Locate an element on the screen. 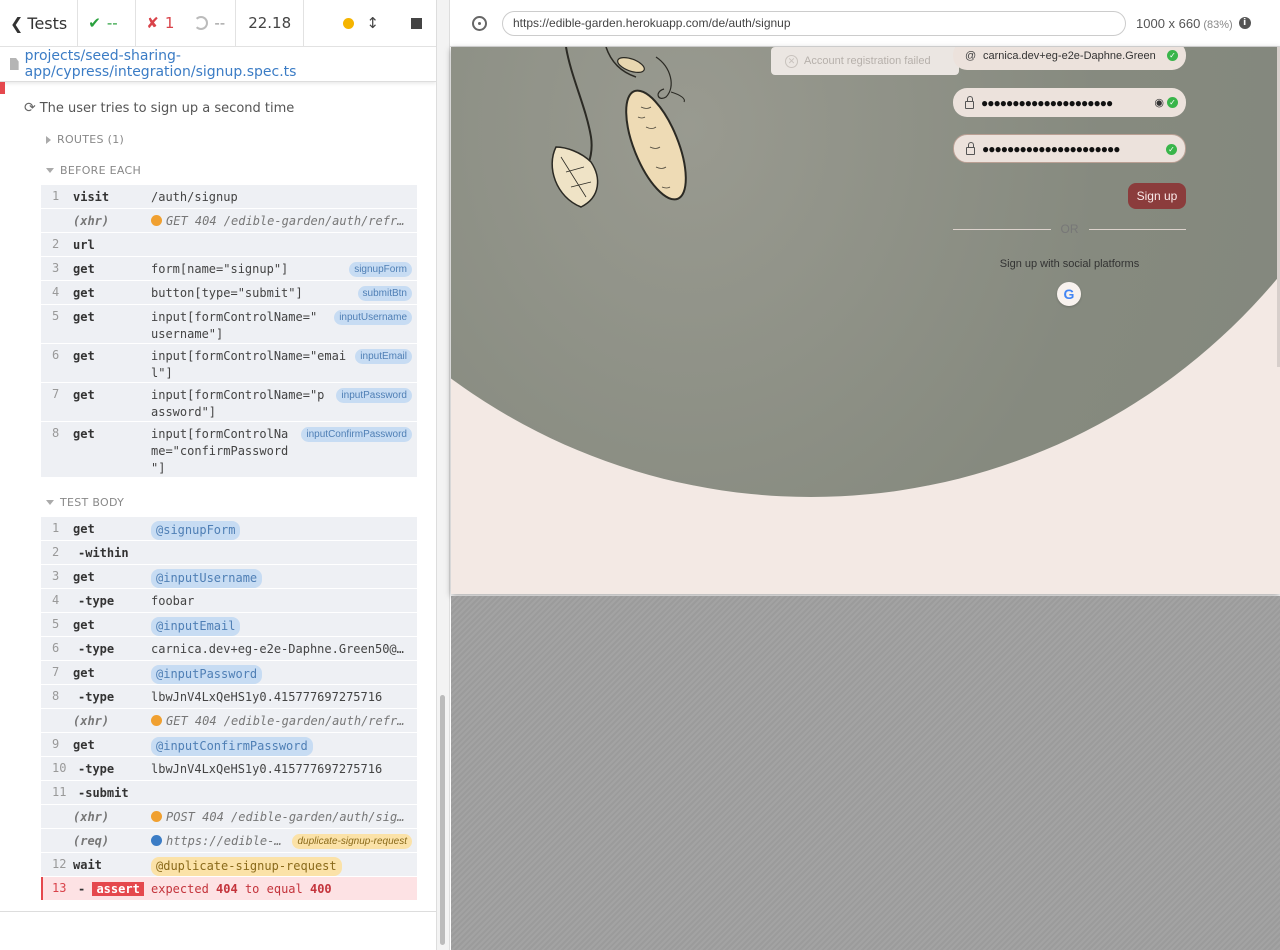  caret-right-icon is located at coordinates (48, 139).